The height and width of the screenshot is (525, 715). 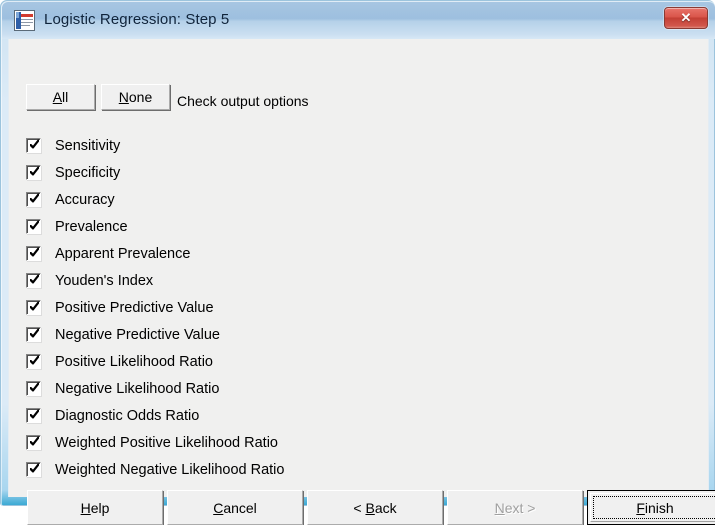 I want to click on help-label: Help, so click(x=95, y=507).